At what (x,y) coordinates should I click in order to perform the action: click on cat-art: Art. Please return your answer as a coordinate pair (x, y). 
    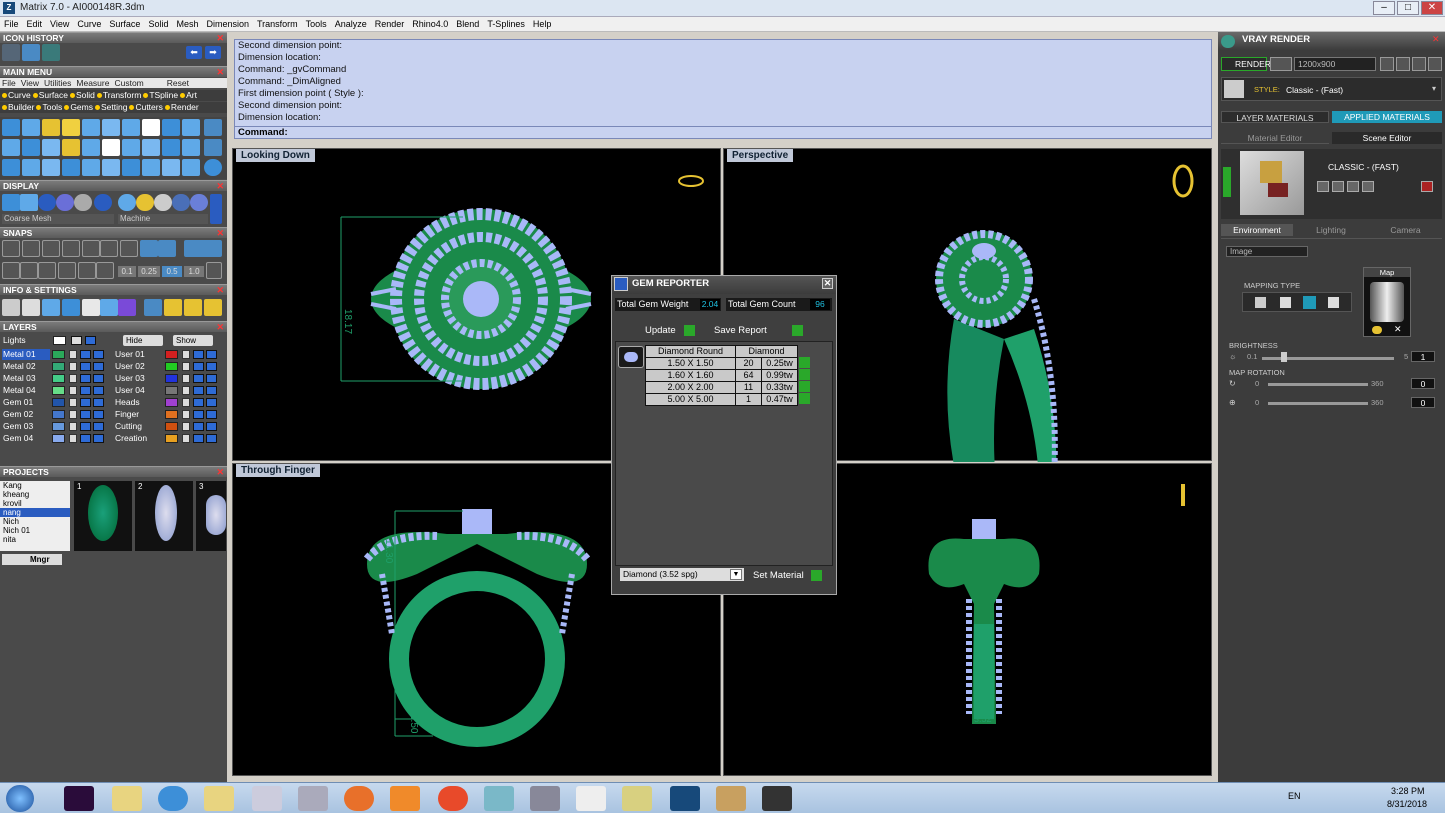
    Looking at the image, I should click on (188, 95).